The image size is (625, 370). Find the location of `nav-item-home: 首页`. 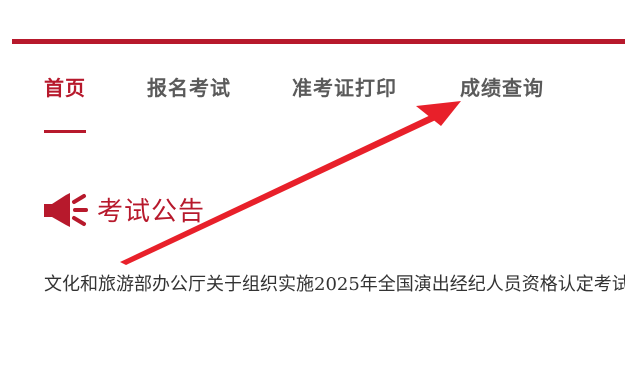

nav-item-home: 首页 is located at coordinates (65, 86).